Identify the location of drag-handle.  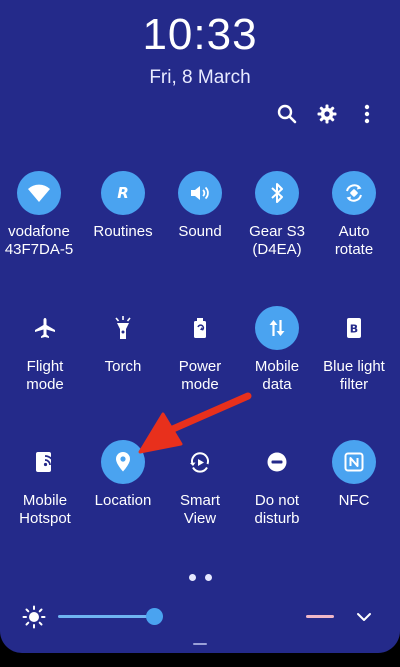
(200, 644).